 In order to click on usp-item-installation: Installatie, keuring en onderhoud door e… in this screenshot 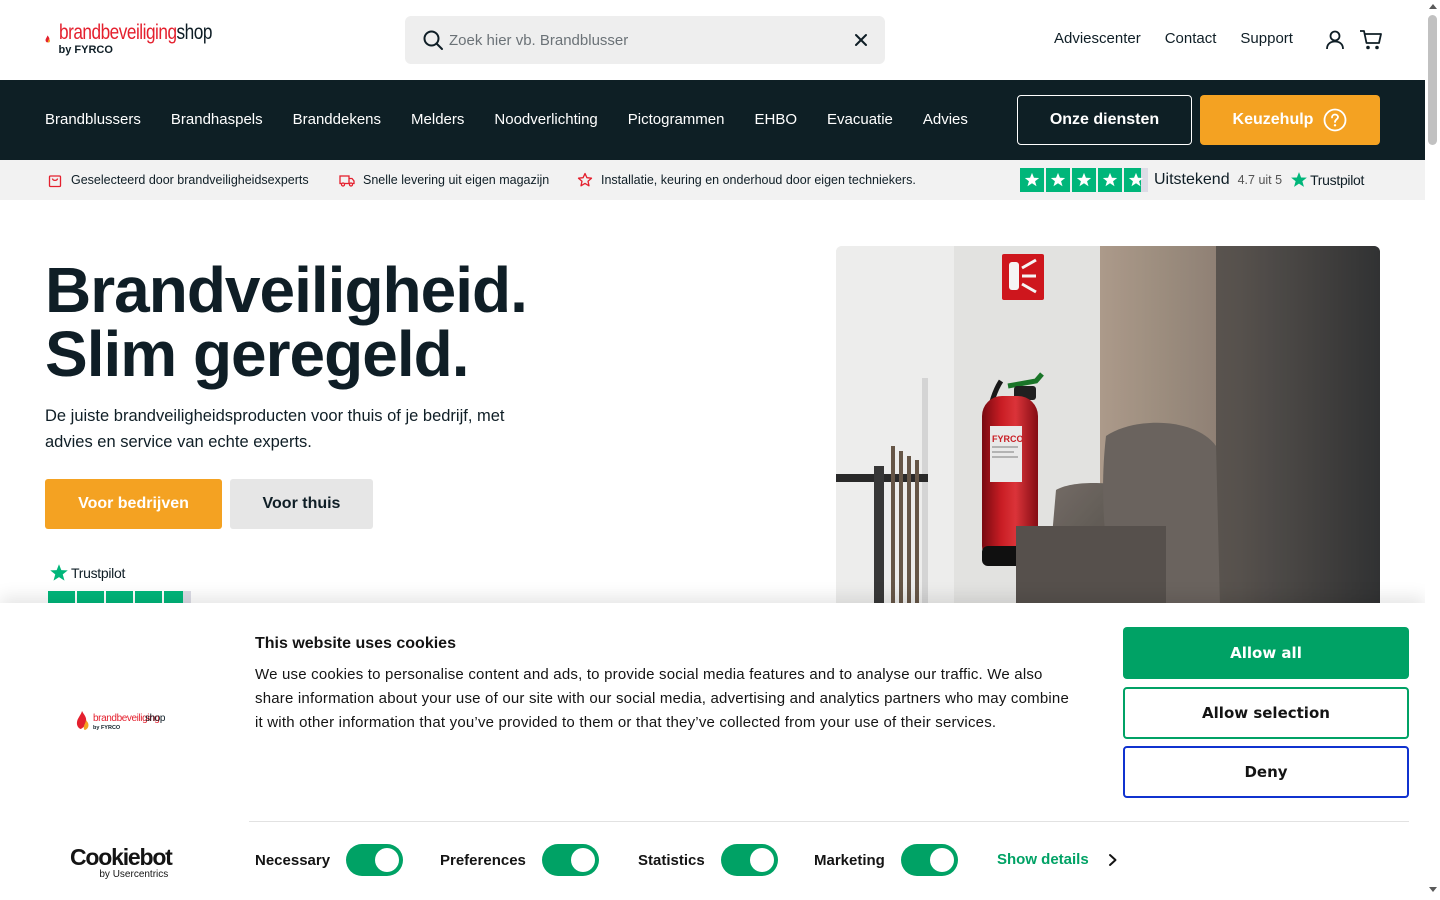, I will do `click(746, 180)`.